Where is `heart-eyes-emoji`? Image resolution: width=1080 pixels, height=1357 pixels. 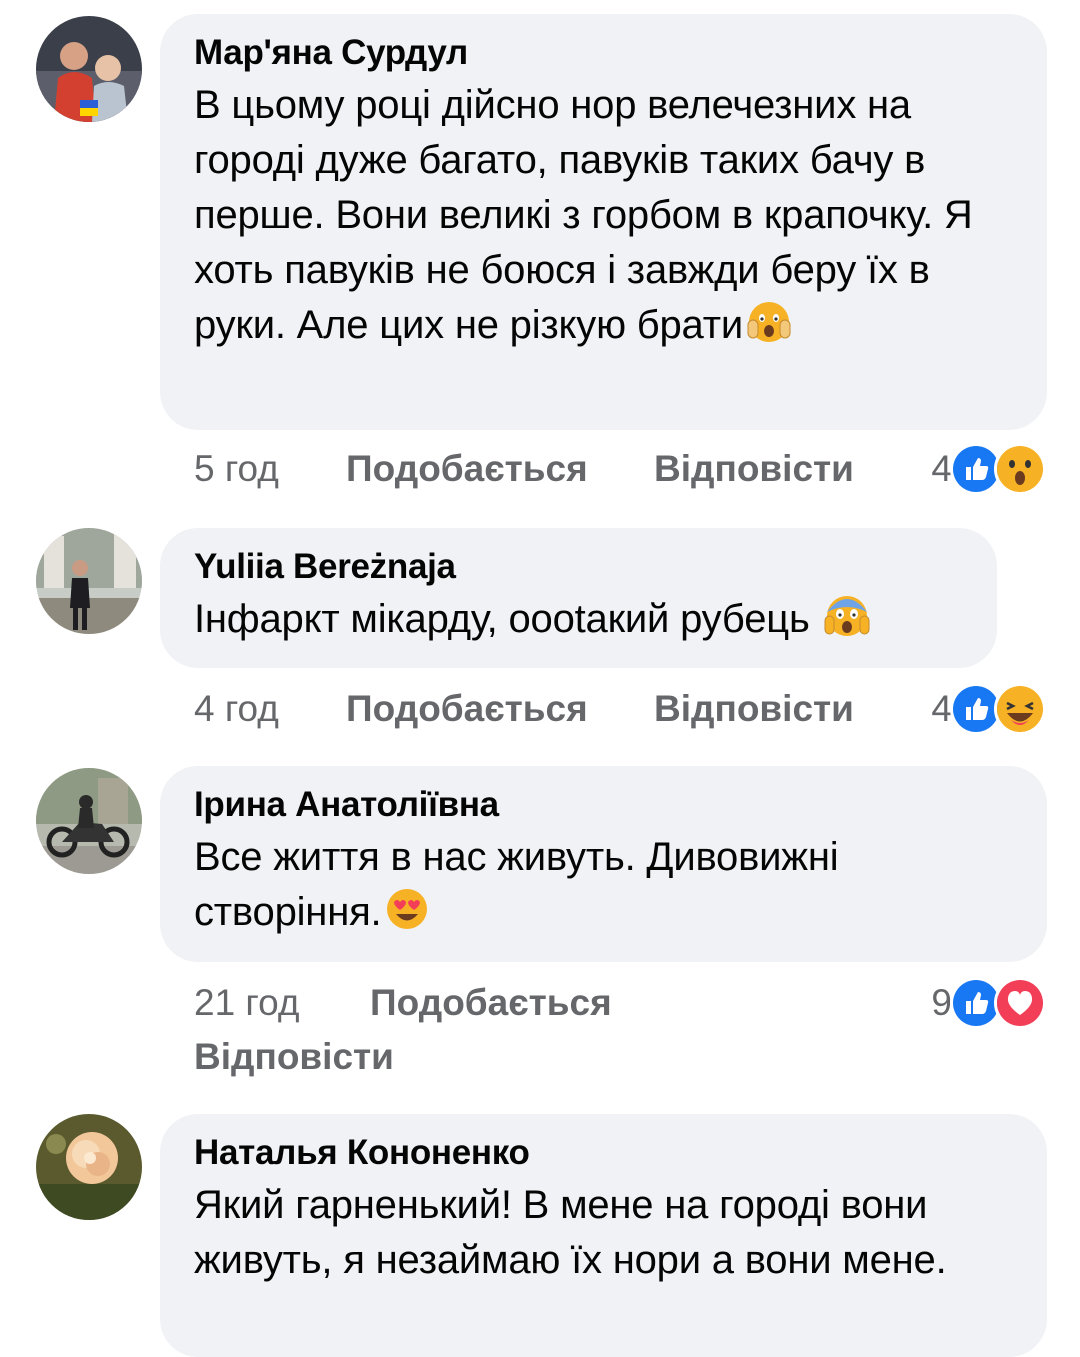 heart-eyes-emoji is located at coordinates (407, 909).